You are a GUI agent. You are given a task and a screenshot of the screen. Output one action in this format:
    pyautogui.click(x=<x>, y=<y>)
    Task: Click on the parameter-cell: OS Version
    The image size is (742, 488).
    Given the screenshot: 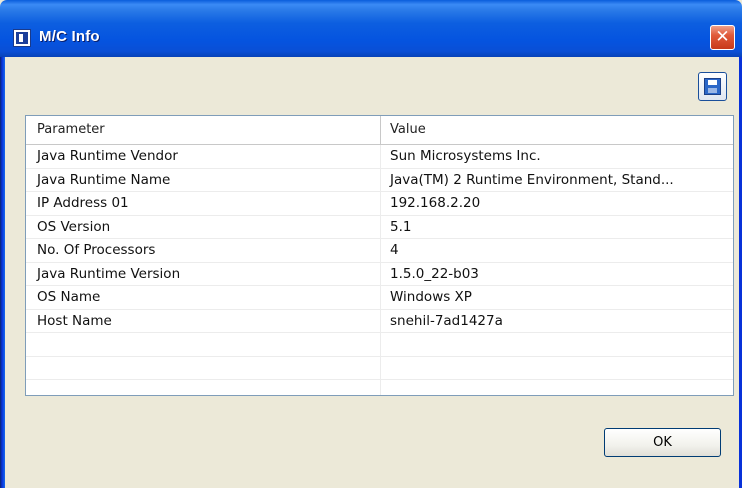 What is the action you would take?
    pyautogui.click(x=203, y=226)
    